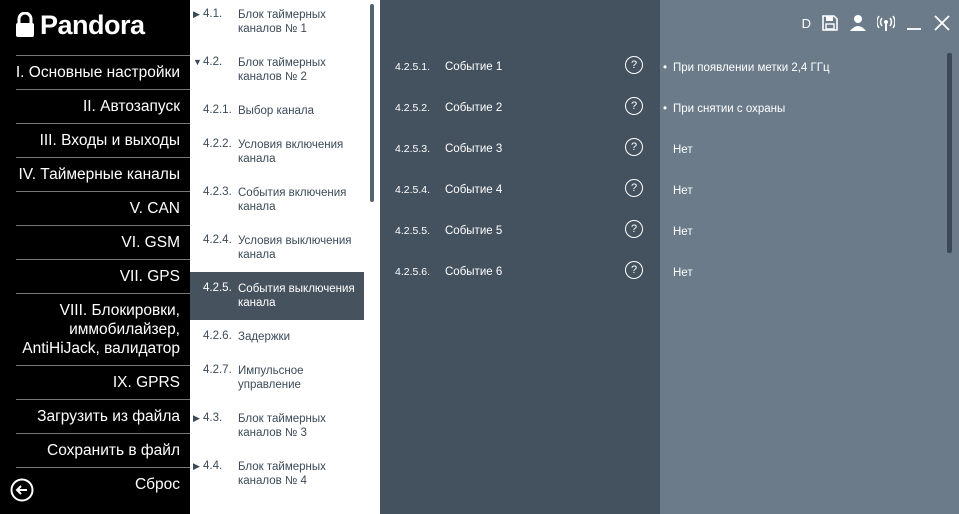  What do you see at coordinates (413, 190) in the screenshot?
I see `event-num: 4.2.5.4.` at bounding box center [413, 190].